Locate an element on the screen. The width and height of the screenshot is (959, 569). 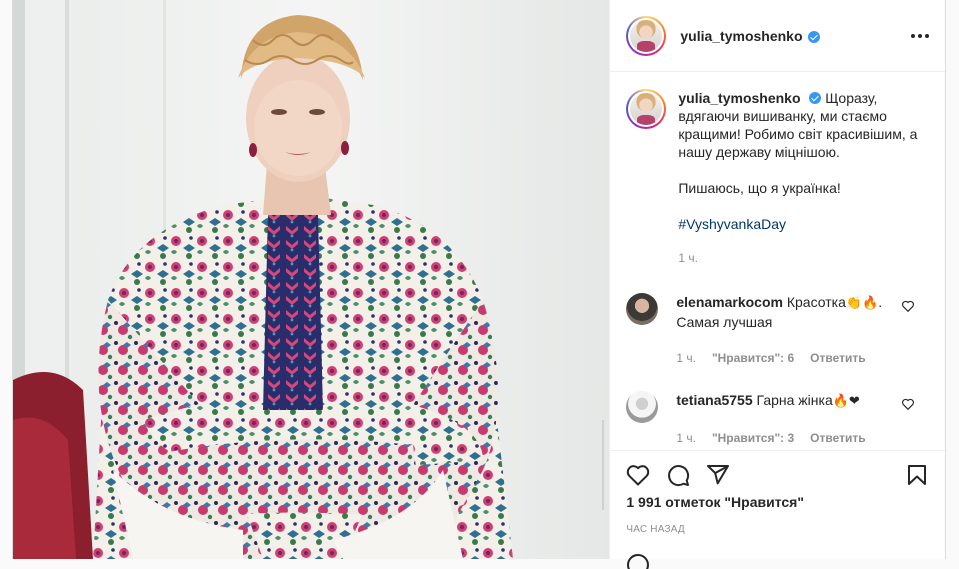
post-header: yulia_tymoshenko is located at coordinates (777, 36).